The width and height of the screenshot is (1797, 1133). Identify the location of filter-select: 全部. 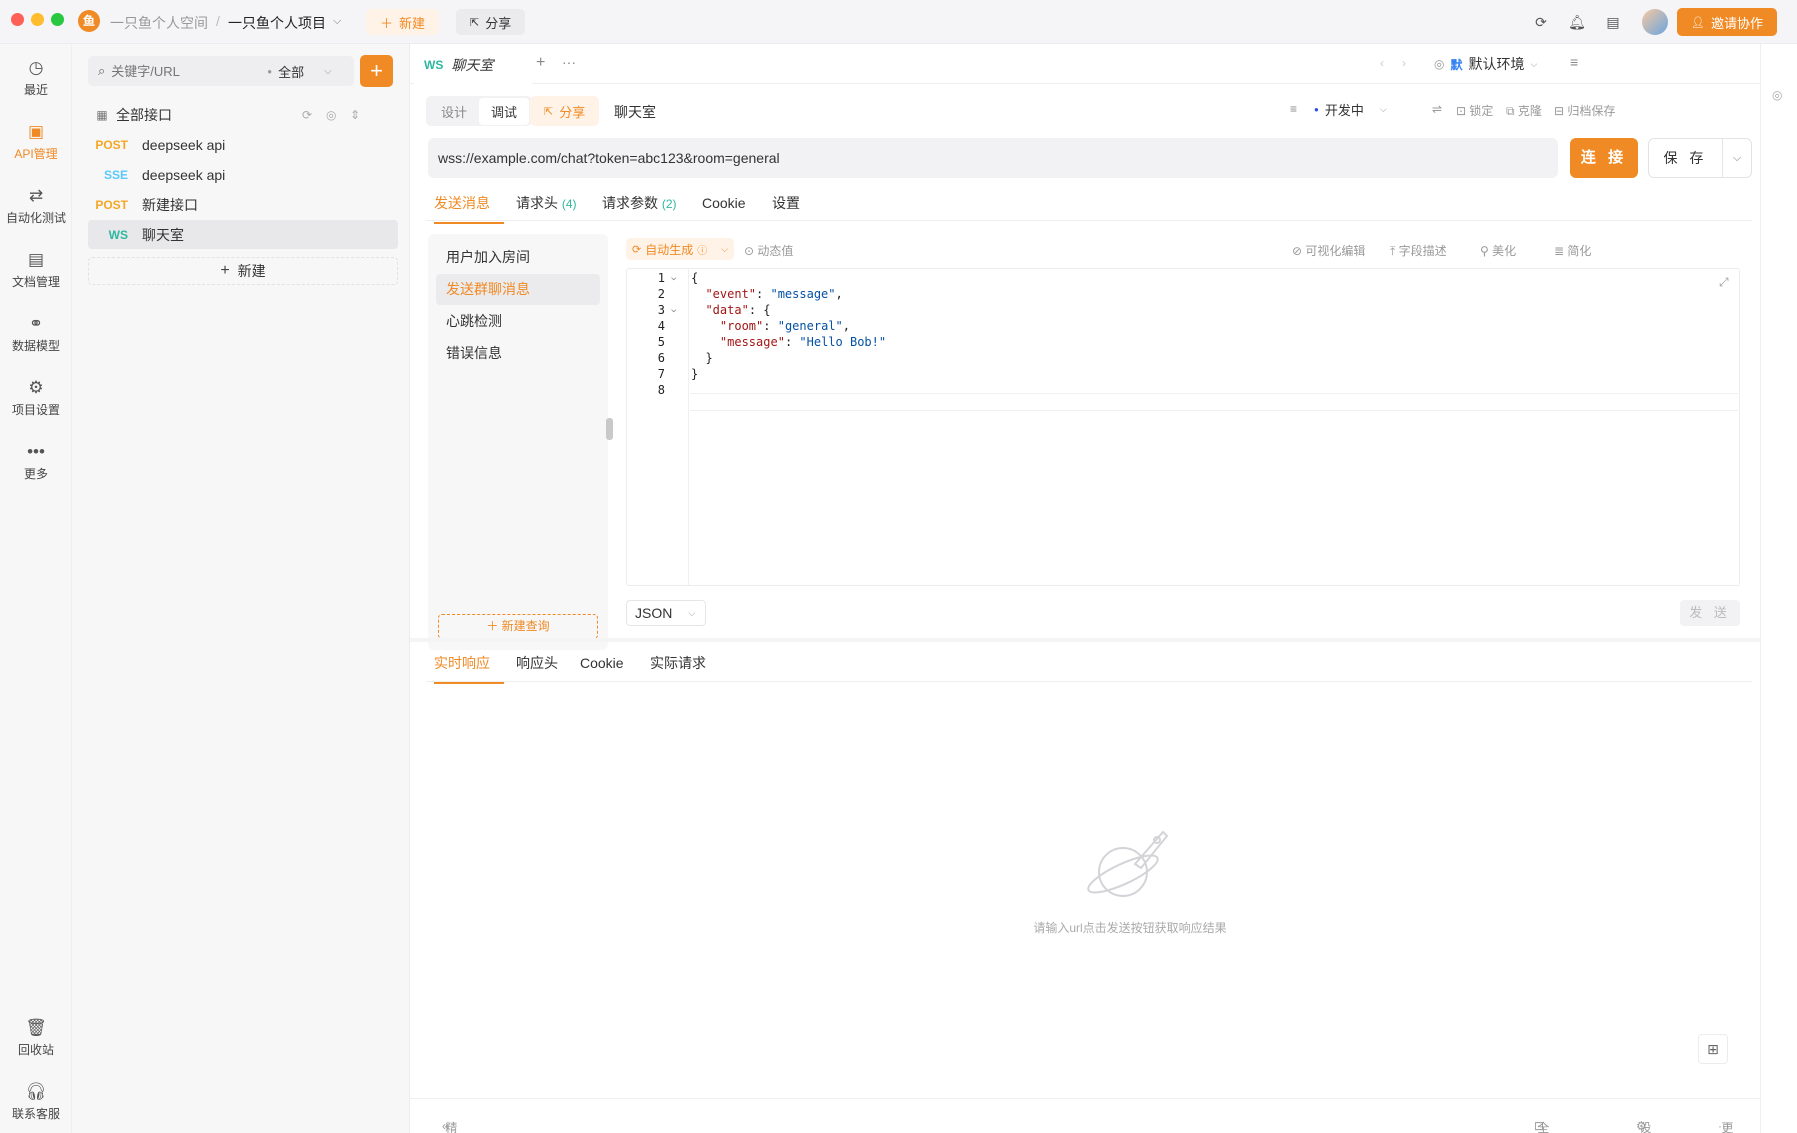
(291, 71).